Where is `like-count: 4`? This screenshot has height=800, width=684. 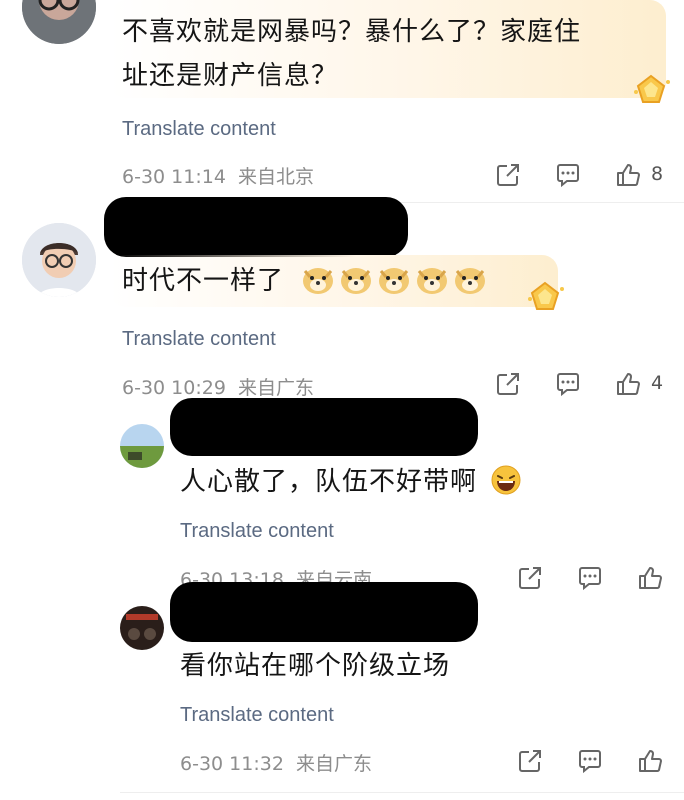 like-count: 4 is located at coordinates (657, 383).